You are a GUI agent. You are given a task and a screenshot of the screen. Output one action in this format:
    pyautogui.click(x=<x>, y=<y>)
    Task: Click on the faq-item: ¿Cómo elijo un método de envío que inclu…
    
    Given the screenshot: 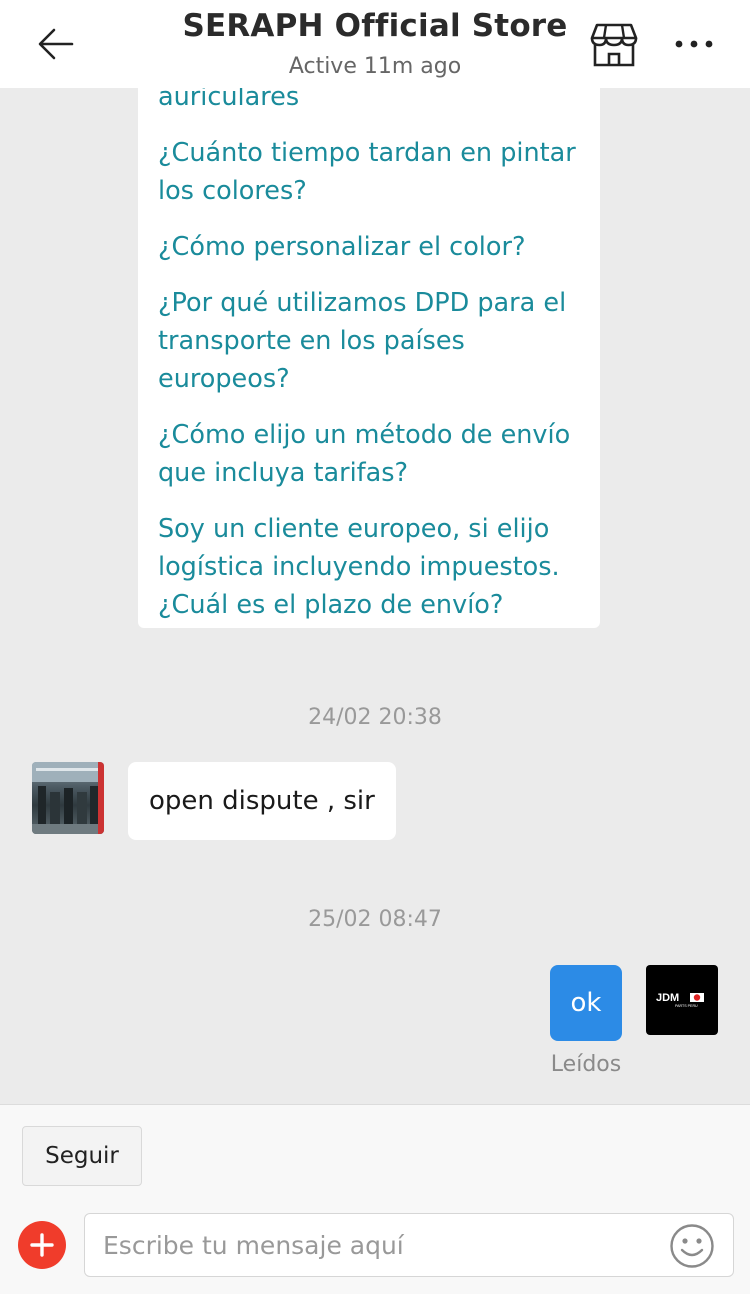 What is the action you would take?
    pyautogui.click(x=373, y=454)
    